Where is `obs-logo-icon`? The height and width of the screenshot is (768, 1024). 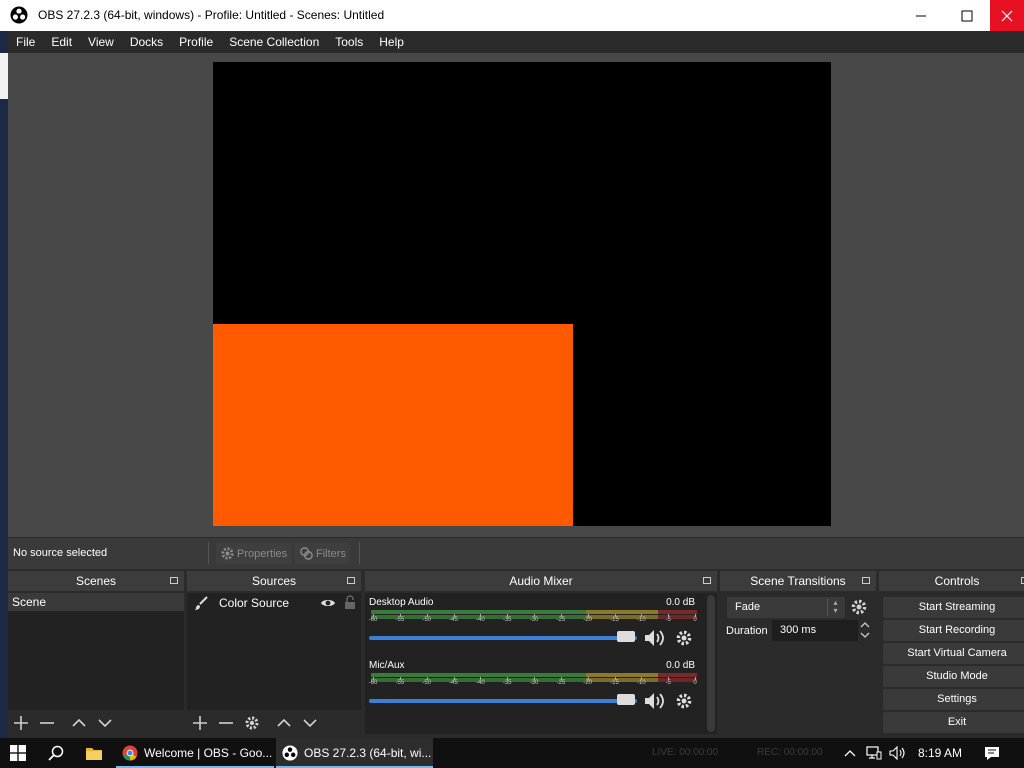
obs-logo-icon is located at coordinates (19, 15).